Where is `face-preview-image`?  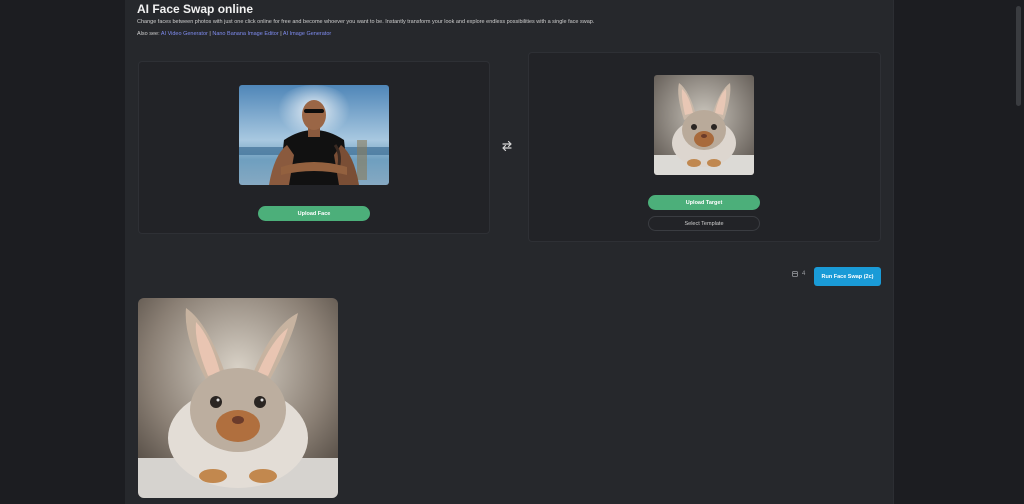
face-preview-image is located at coordinates (314, 135).